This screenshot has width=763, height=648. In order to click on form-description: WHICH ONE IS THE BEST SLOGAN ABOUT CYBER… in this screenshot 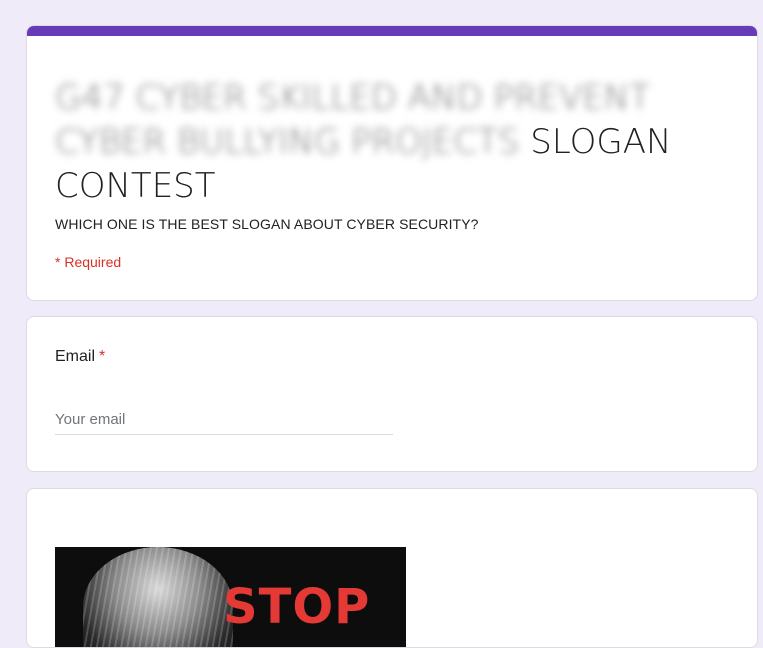, I will do `click(267, 224)`.